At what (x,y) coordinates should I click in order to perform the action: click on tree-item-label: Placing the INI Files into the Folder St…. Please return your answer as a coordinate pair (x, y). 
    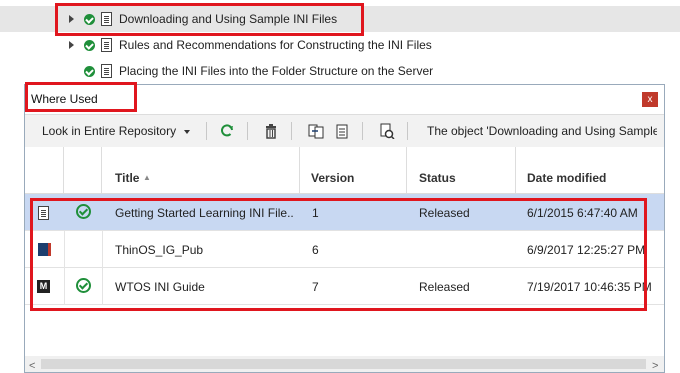
    Looking at the image, I should click on (276, 71).